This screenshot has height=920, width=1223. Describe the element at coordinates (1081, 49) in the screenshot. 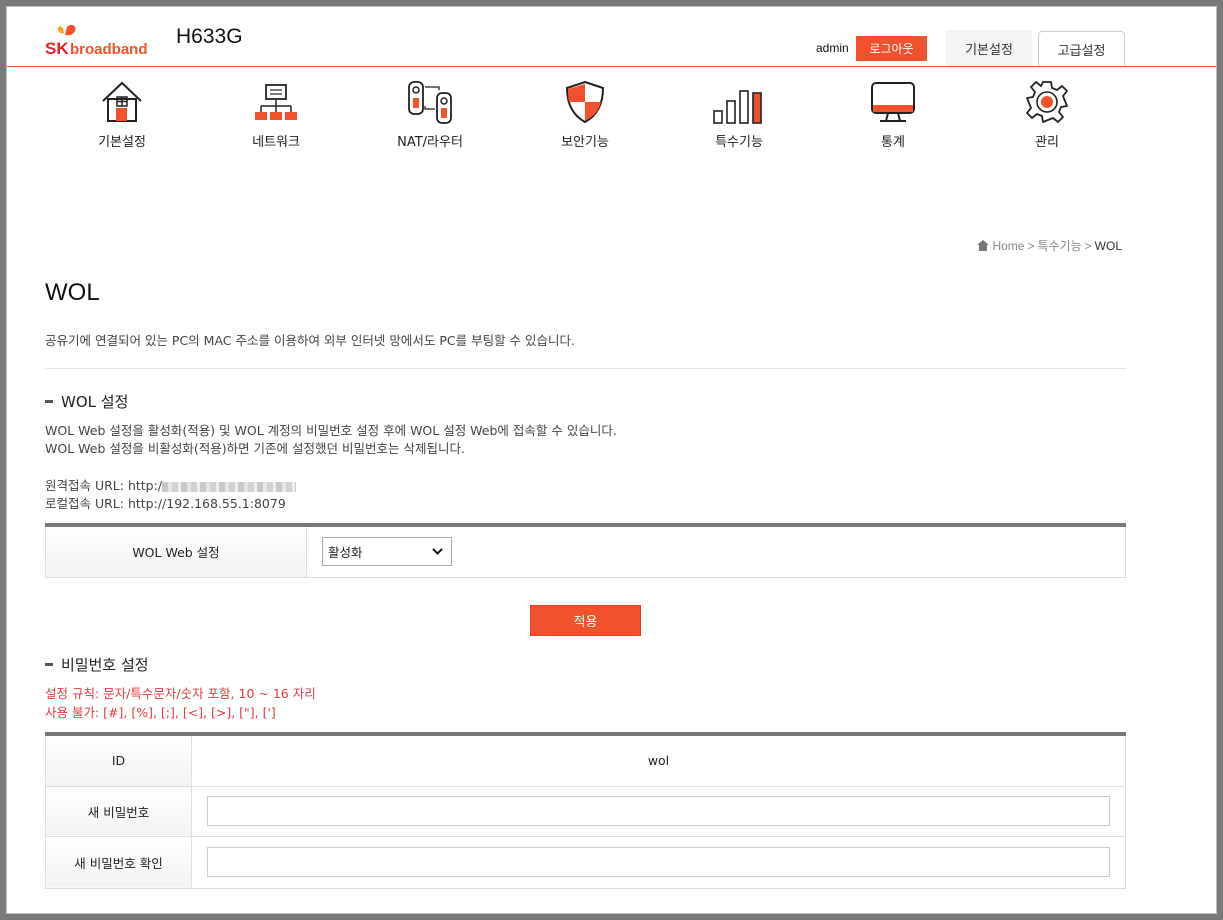

I see `tab-advanced-settings: 고급설정` at that location.